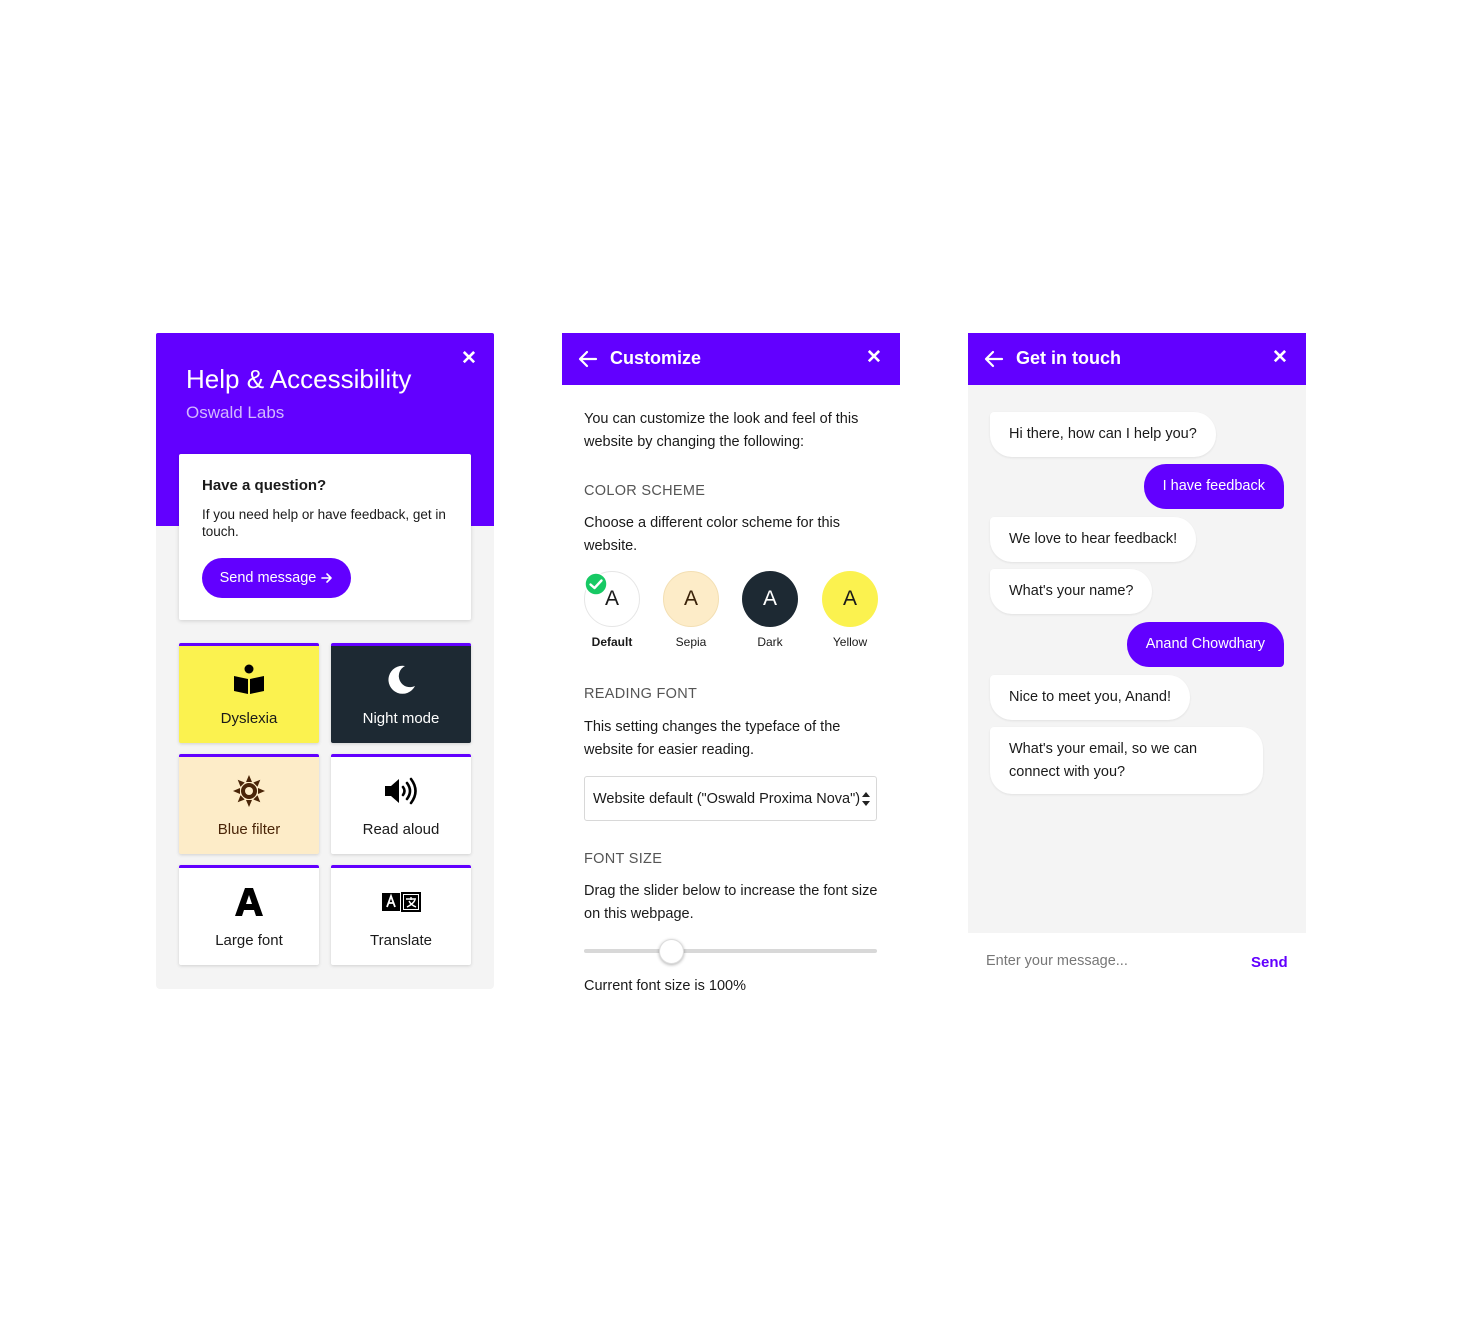  I want to click on tile-night-mode: Night mode, so click(401, 693).